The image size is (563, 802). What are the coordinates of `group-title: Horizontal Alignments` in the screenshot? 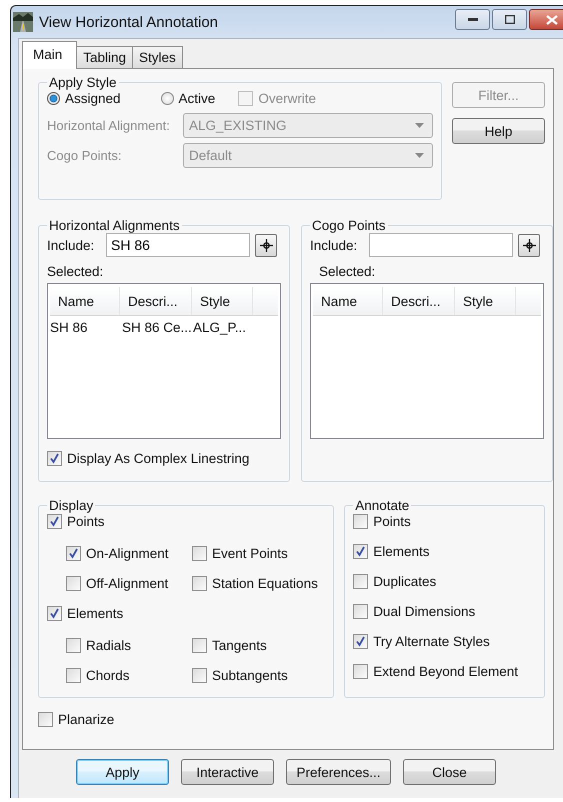 It's located at (114, 225).